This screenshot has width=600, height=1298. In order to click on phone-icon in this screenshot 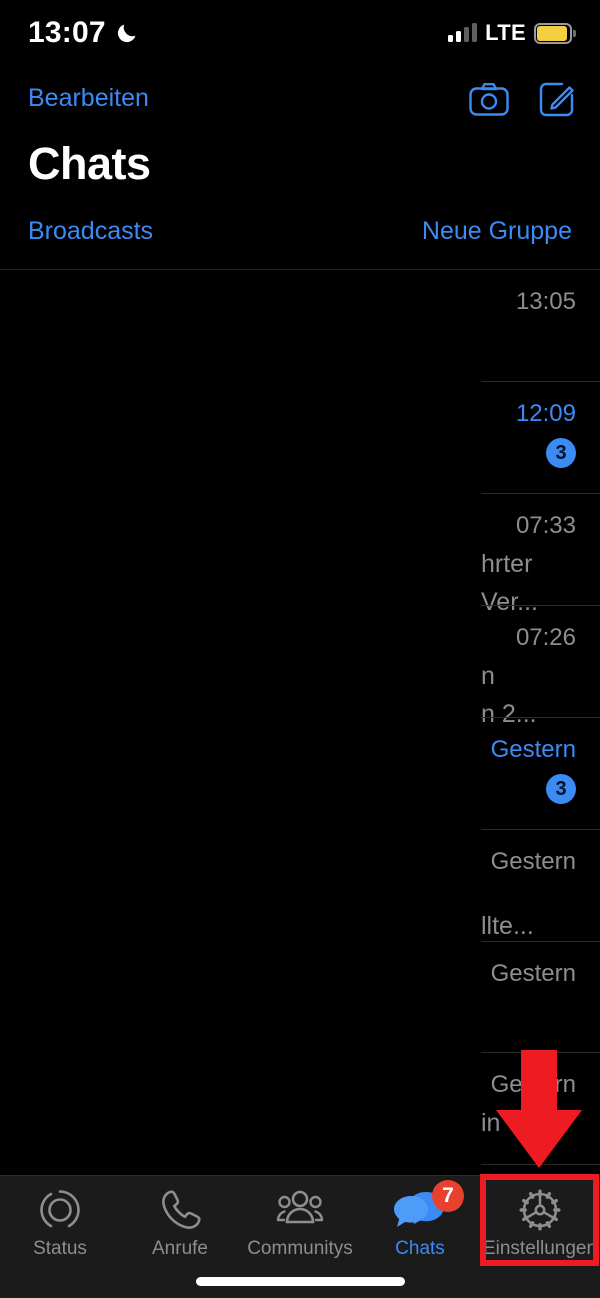, I will do `click(180, 1210)`.